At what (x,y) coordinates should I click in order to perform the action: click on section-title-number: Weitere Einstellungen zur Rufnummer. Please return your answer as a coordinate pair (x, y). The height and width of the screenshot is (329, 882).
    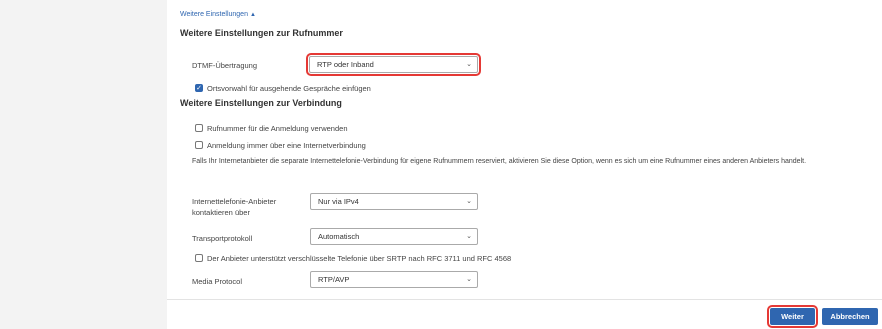
    Looking at the image, I should click on (261, 33).